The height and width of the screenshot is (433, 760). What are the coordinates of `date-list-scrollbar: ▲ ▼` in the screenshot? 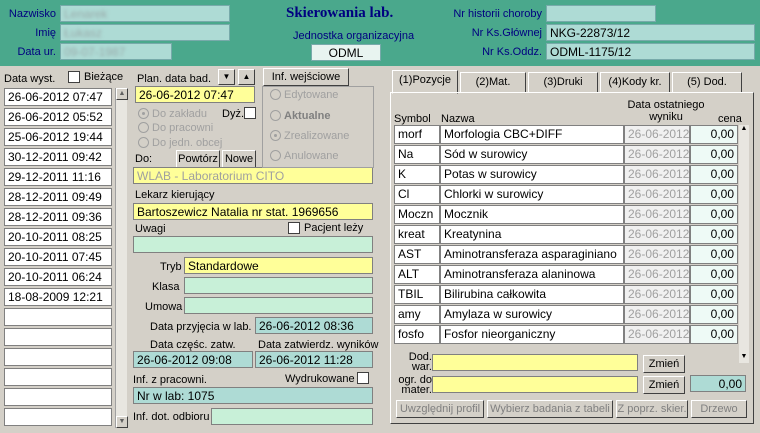 It's located at (121, 258).